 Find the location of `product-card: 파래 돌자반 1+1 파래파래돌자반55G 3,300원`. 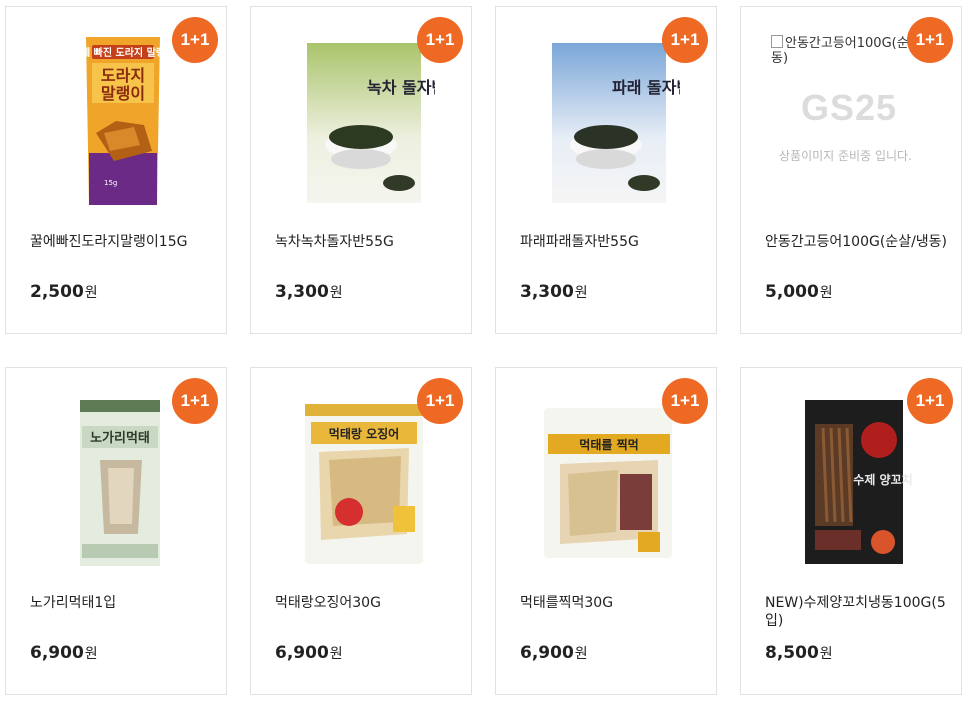

product-card: 파래 돌자반 1+1 파래파래돌자반55G 3,300원 is located at coordinates (606, 170).